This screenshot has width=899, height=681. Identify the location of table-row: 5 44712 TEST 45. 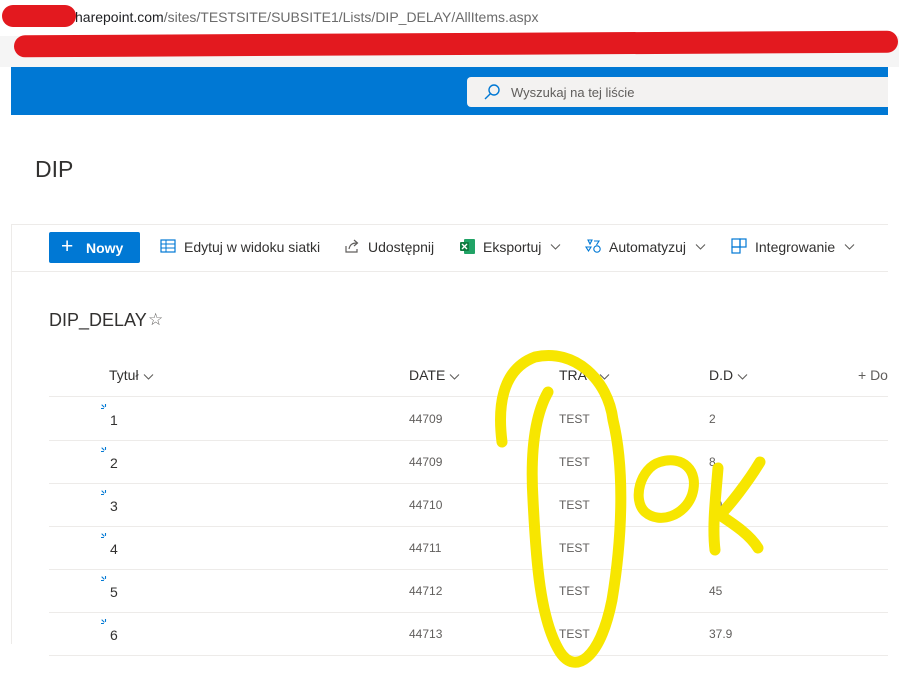
(468, 591).